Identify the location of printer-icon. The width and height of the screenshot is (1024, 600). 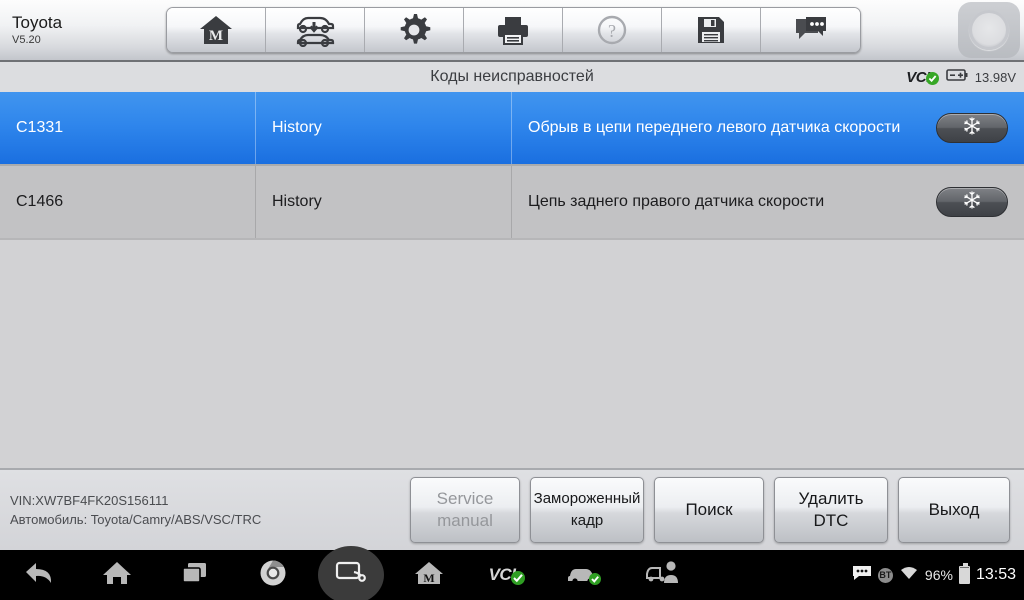
(513, 30).